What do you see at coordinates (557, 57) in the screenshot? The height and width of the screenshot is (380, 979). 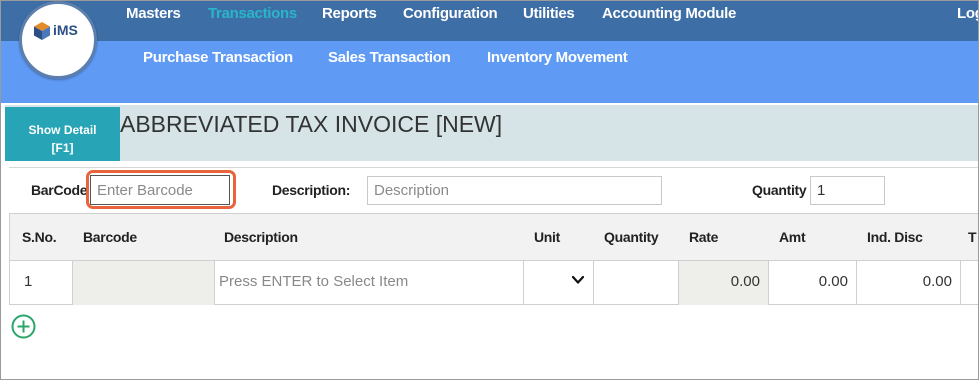 I see `submenu-inventory-movement: Inventory Movement` at bounding box center [557, 57].